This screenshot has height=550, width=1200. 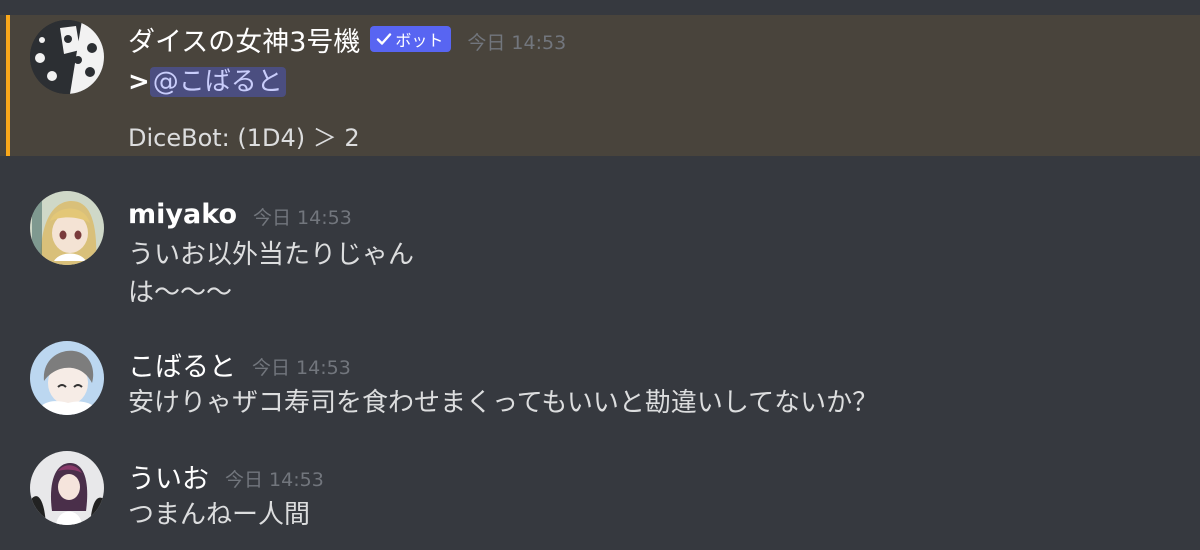 I want to click on message-content: > @こばると, so click(x=207, y=79).